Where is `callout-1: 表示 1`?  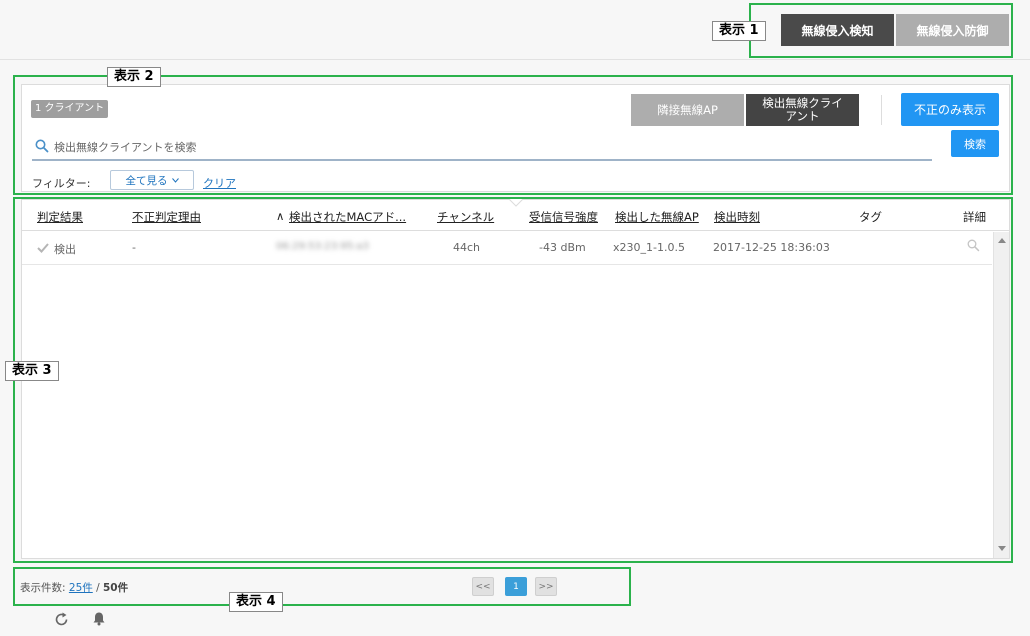
callout-1: 表示 1 is located at coordinates (739, 31).